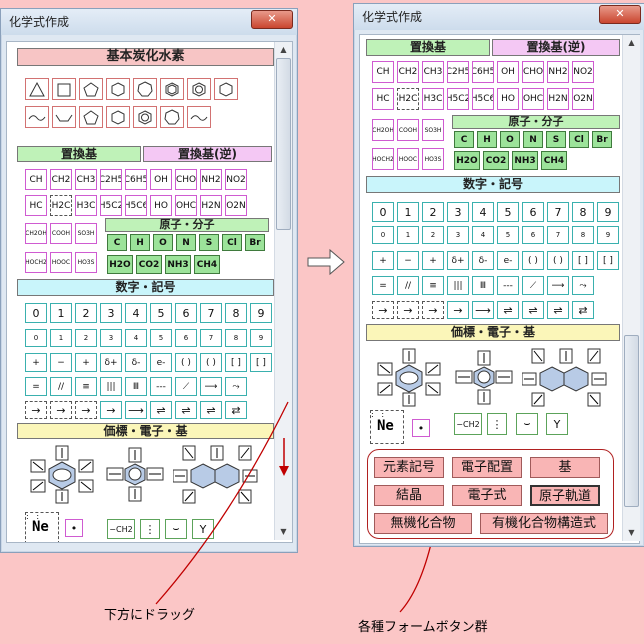  What do you see at coordinates (510, 139) in the screenshot?
I see `atom-button: O` at bounding box center [510, 139].